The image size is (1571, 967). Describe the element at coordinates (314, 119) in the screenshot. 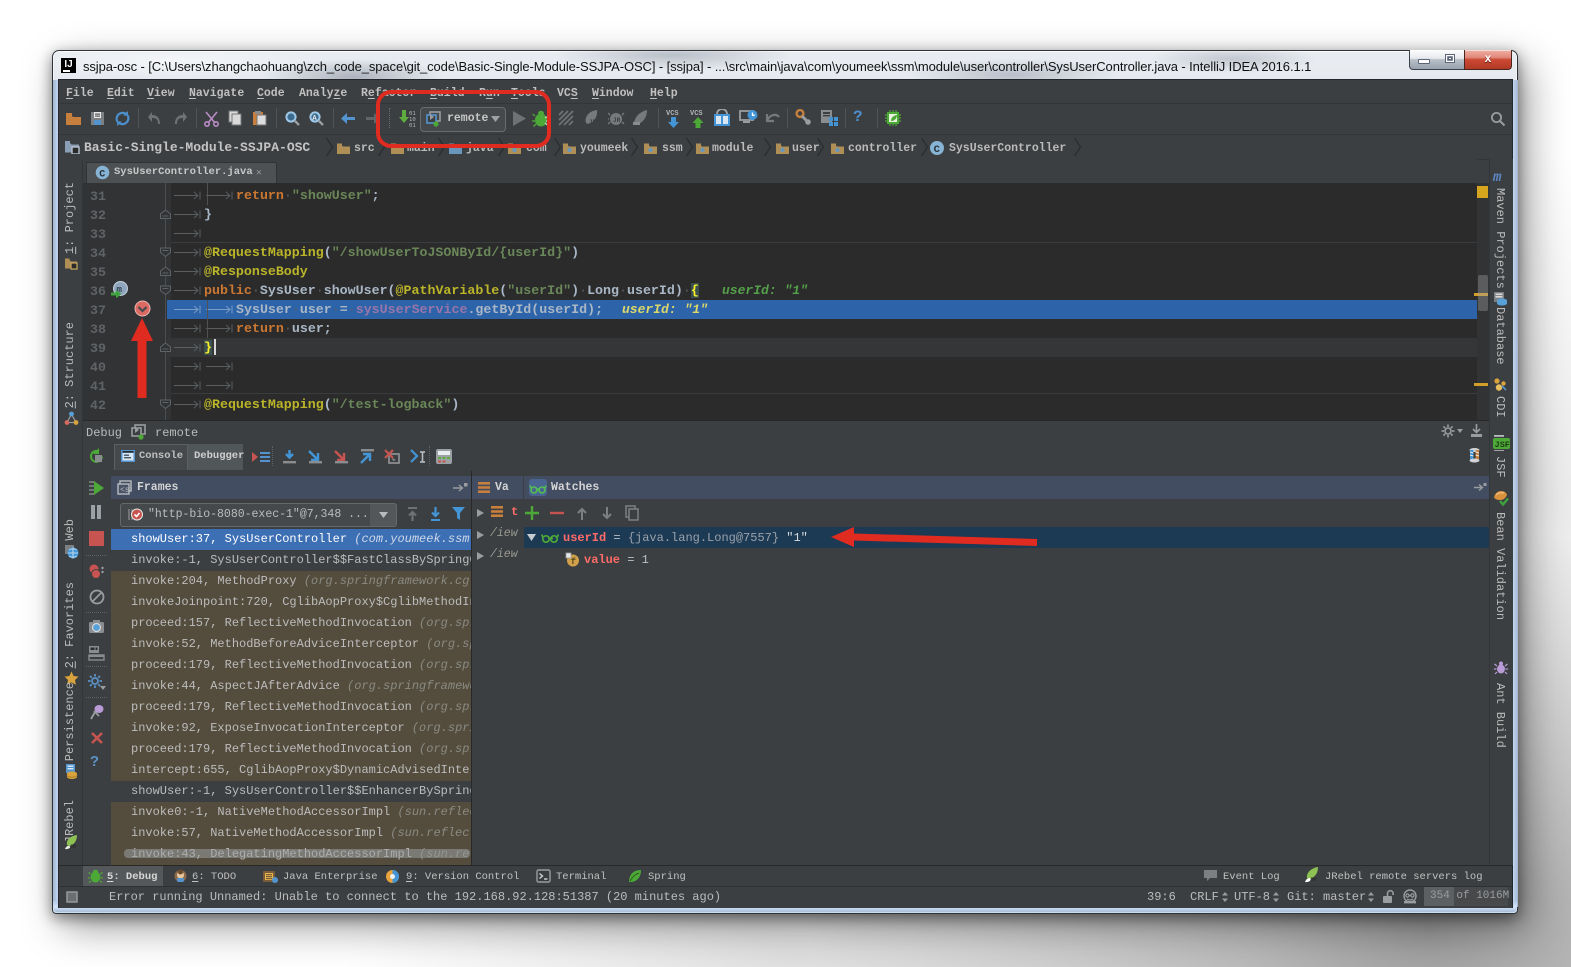

I see `svg-text: A` at that location.